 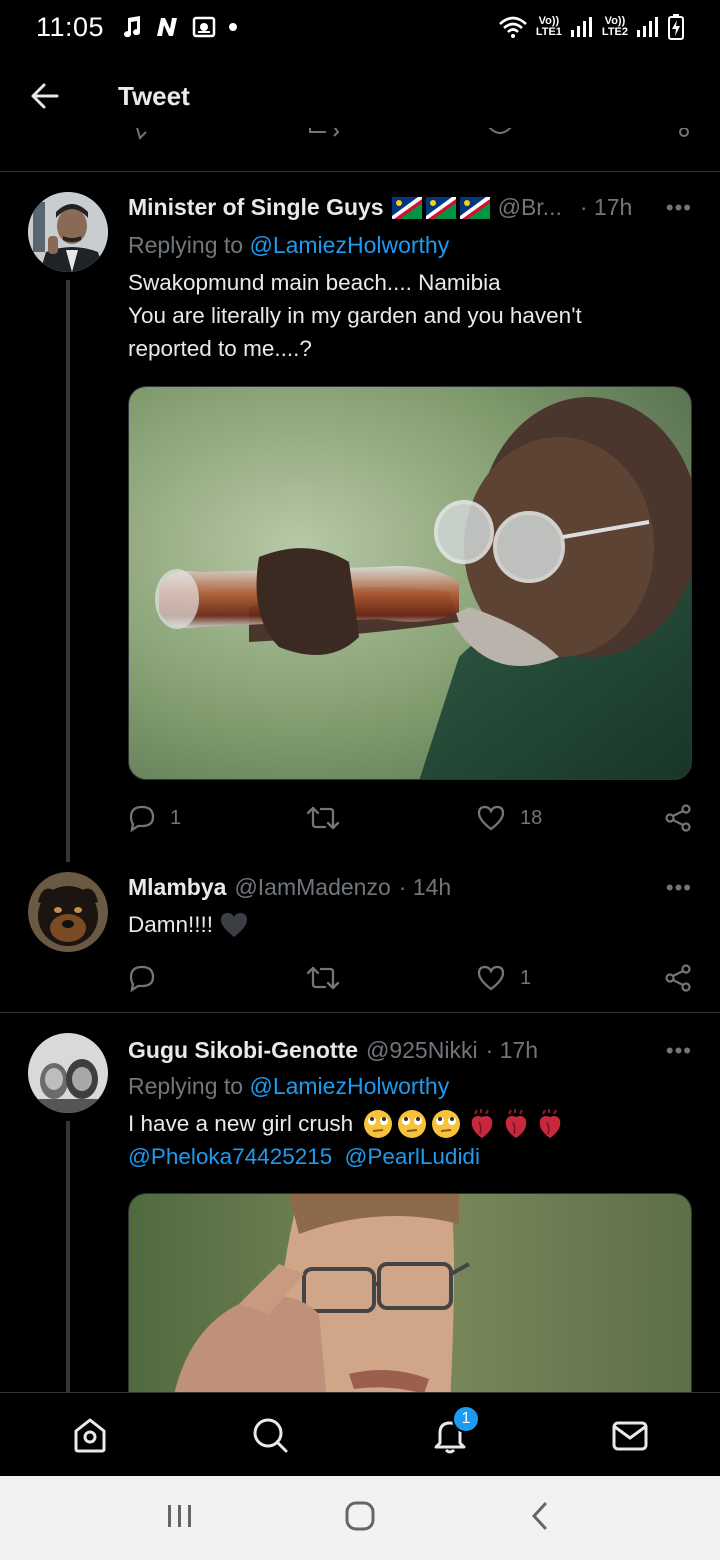 I want to click on page-title: Tweet, so click(x=154, y=95).